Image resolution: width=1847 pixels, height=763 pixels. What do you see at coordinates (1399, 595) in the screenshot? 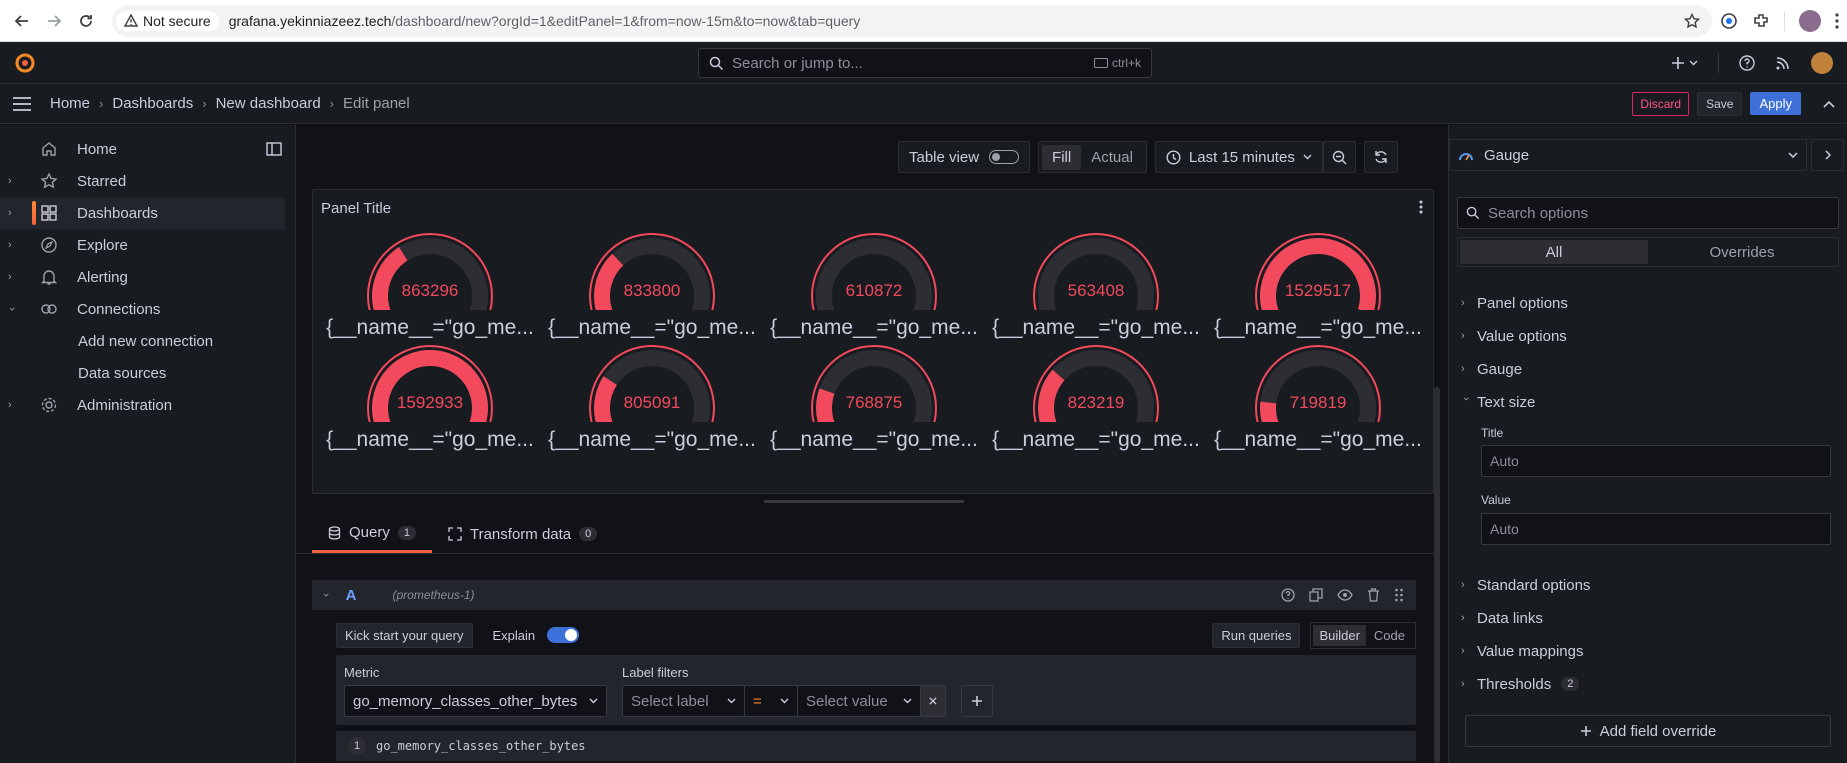
I see `drag-handle-icon` at bounding box center [1399, 595].